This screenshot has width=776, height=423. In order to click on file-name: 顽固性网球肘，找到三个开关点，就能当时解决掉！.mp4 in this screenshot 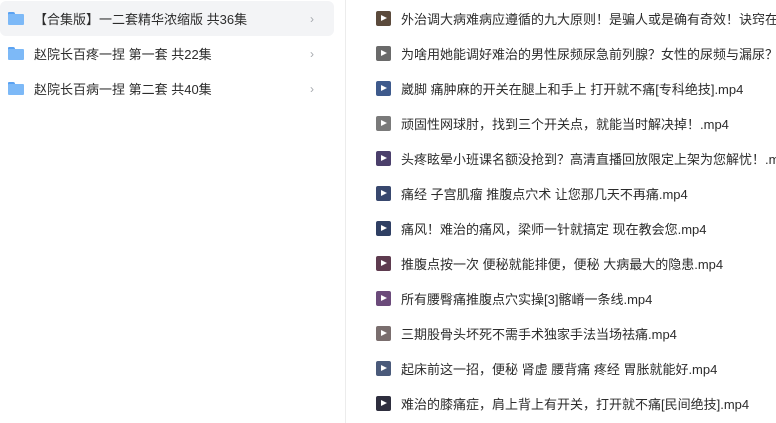, I will do `click(565, 124)`.